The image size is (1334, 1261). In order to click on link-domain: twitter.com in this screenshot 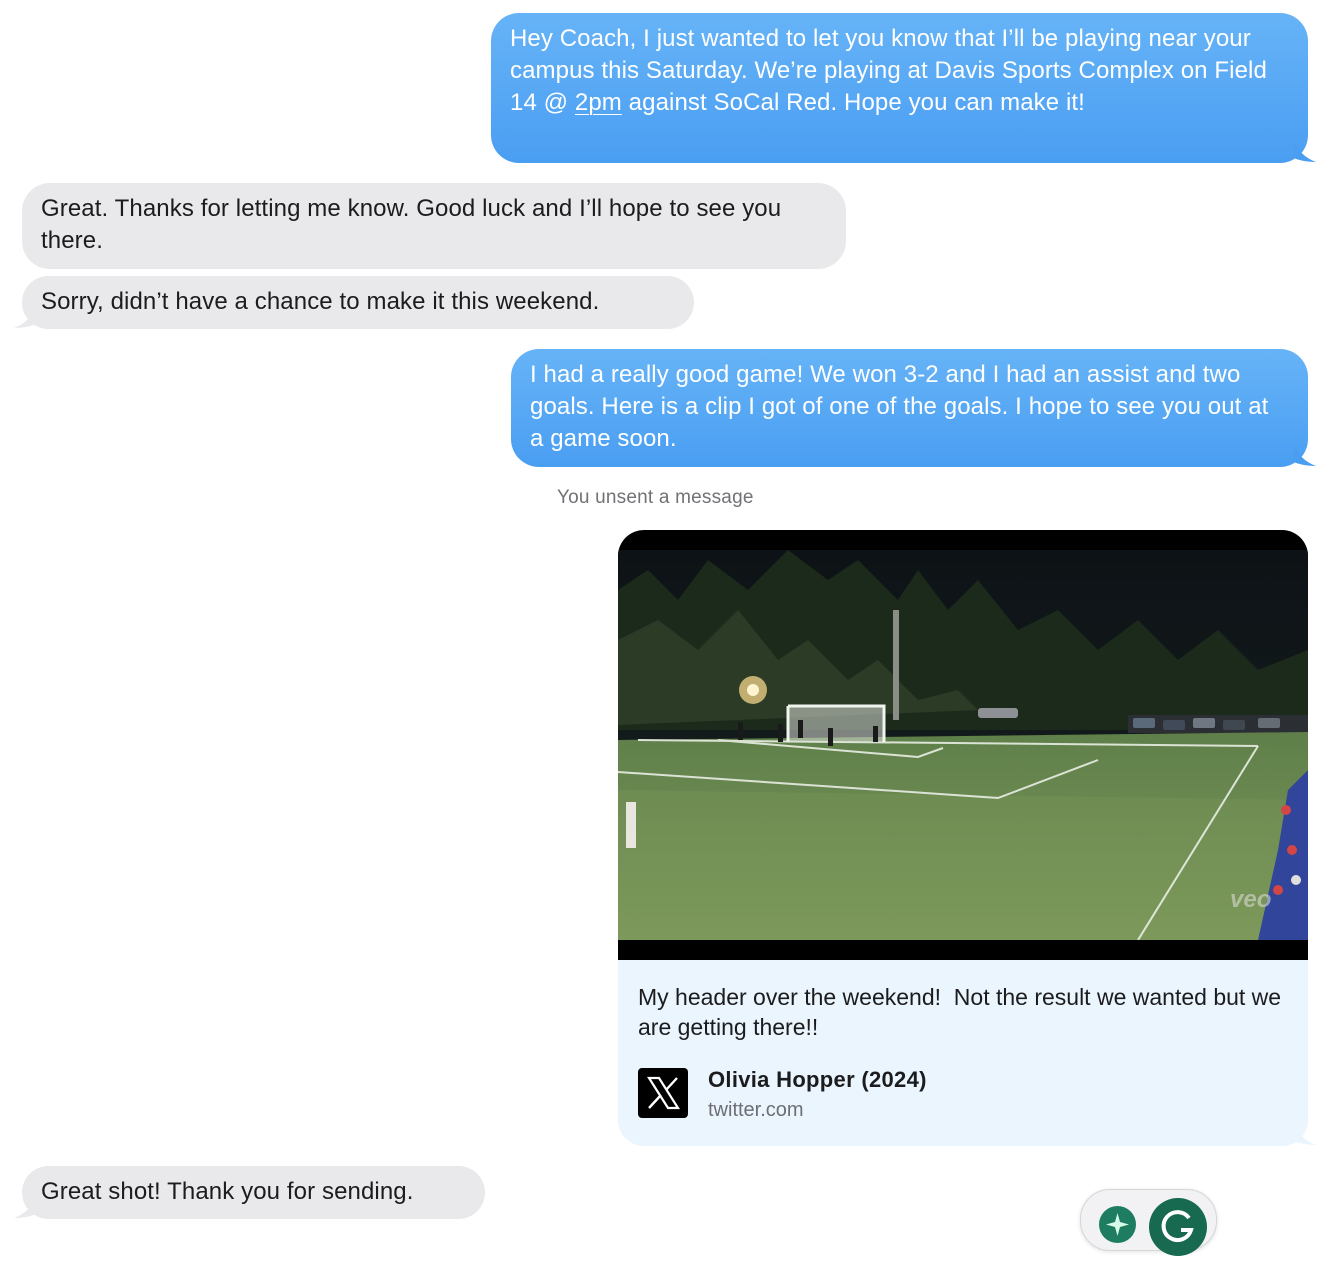, I will do `click(756, 1110)`.